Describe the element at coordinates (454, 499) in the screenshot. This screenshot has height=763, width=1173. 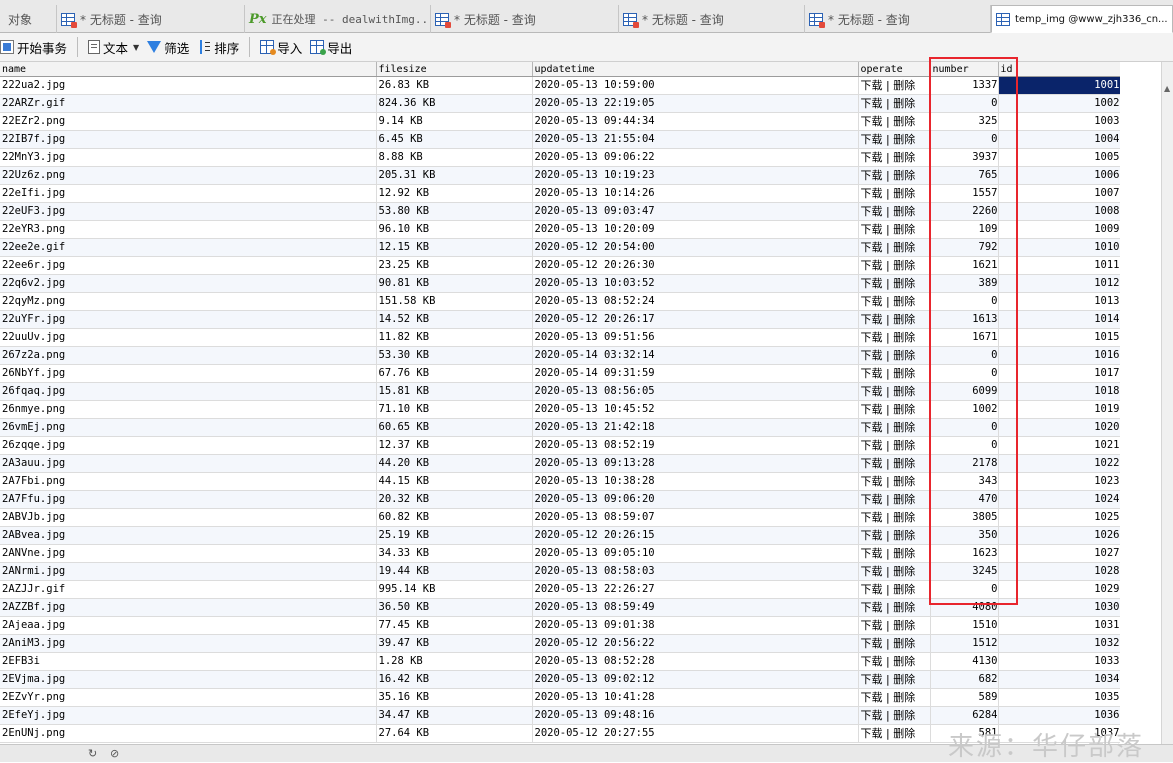
I see `cell-filesize: 20.32 KB` at that location.